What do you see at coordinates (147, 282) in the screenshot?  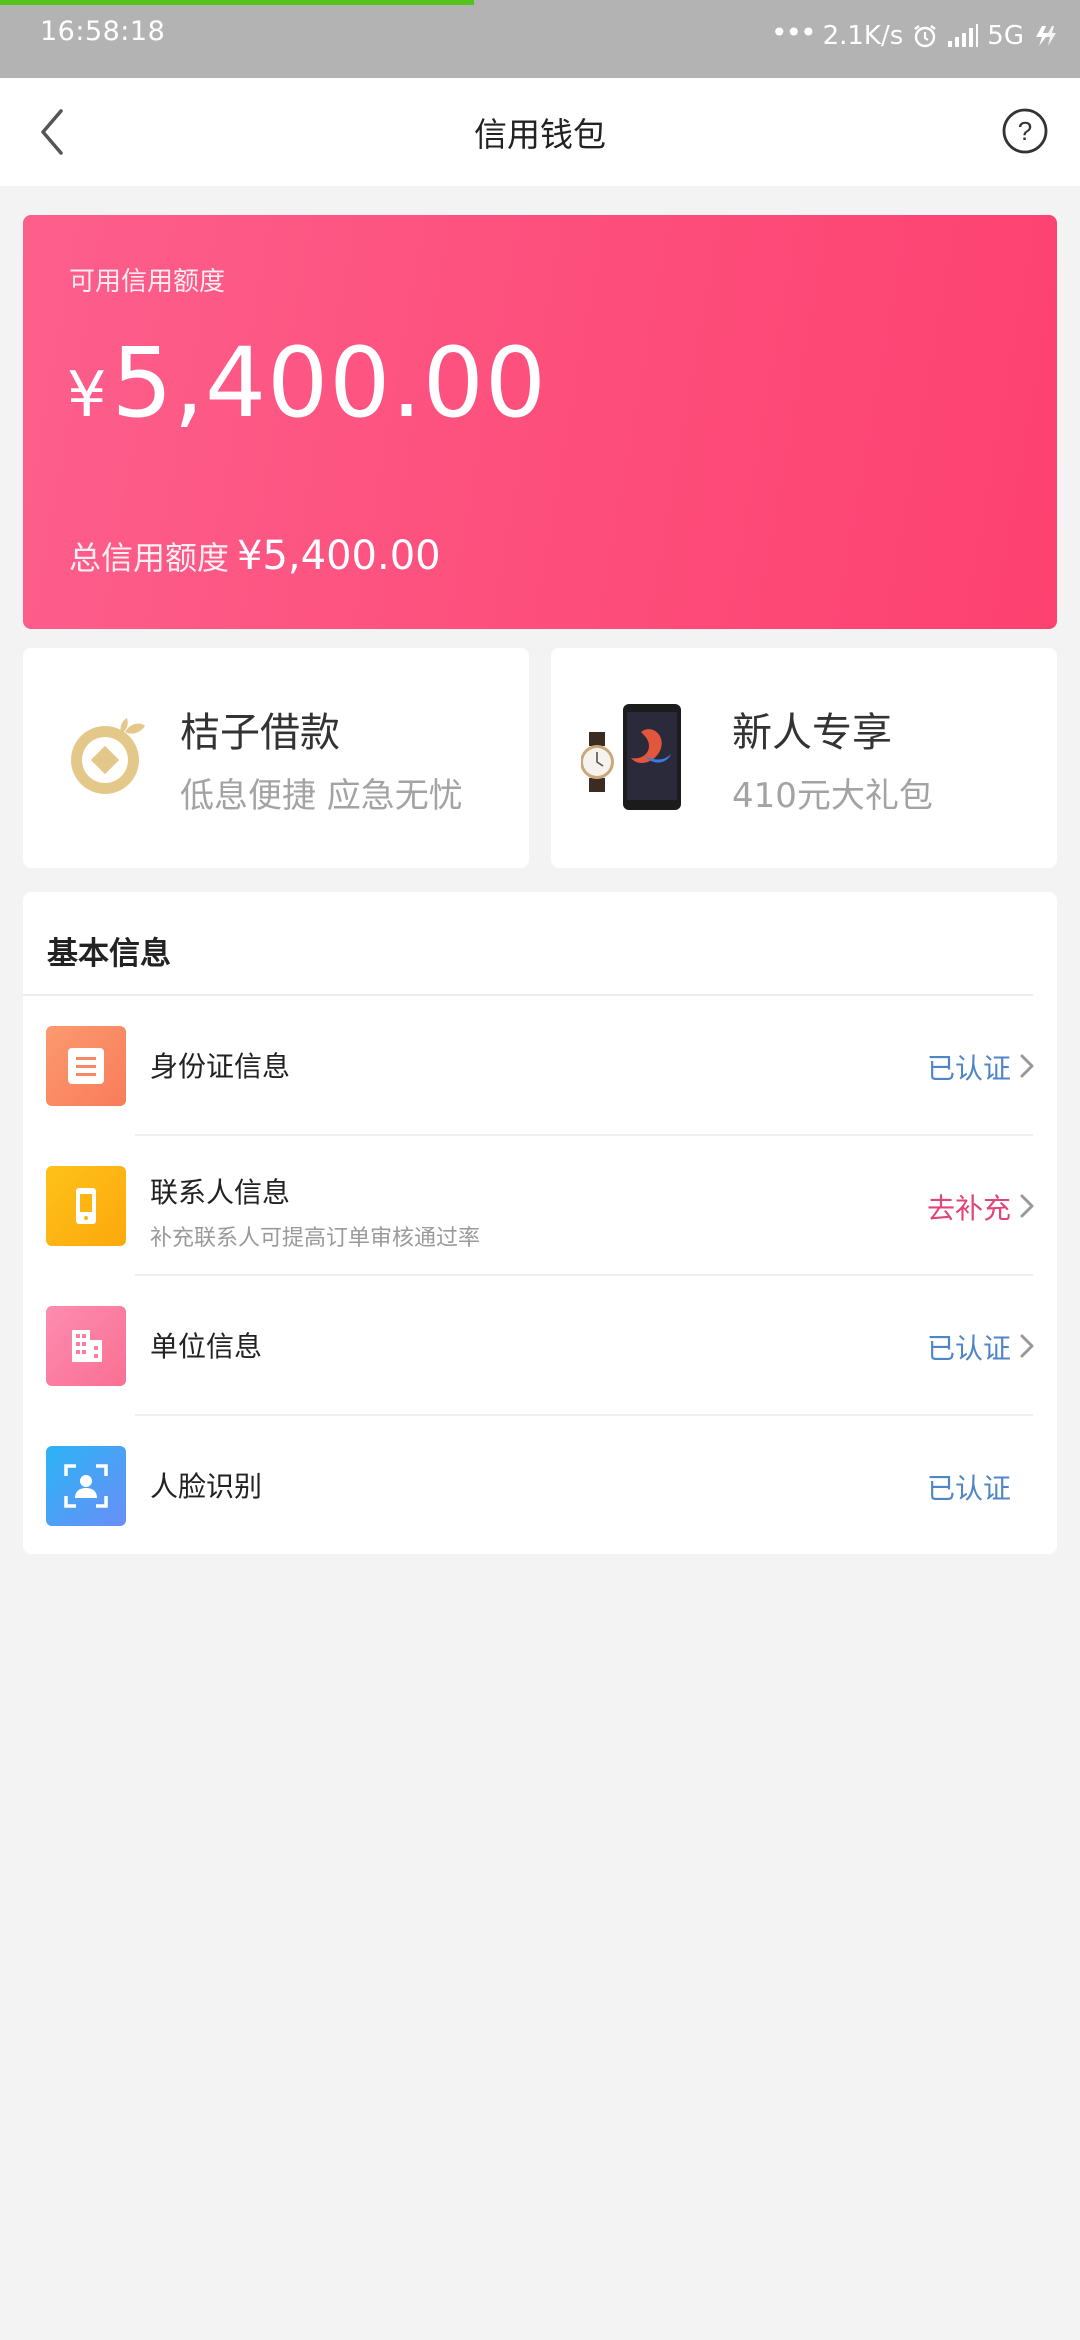 I see `available-credit-label: 可用信用额度` at bounding box center [147, 282].